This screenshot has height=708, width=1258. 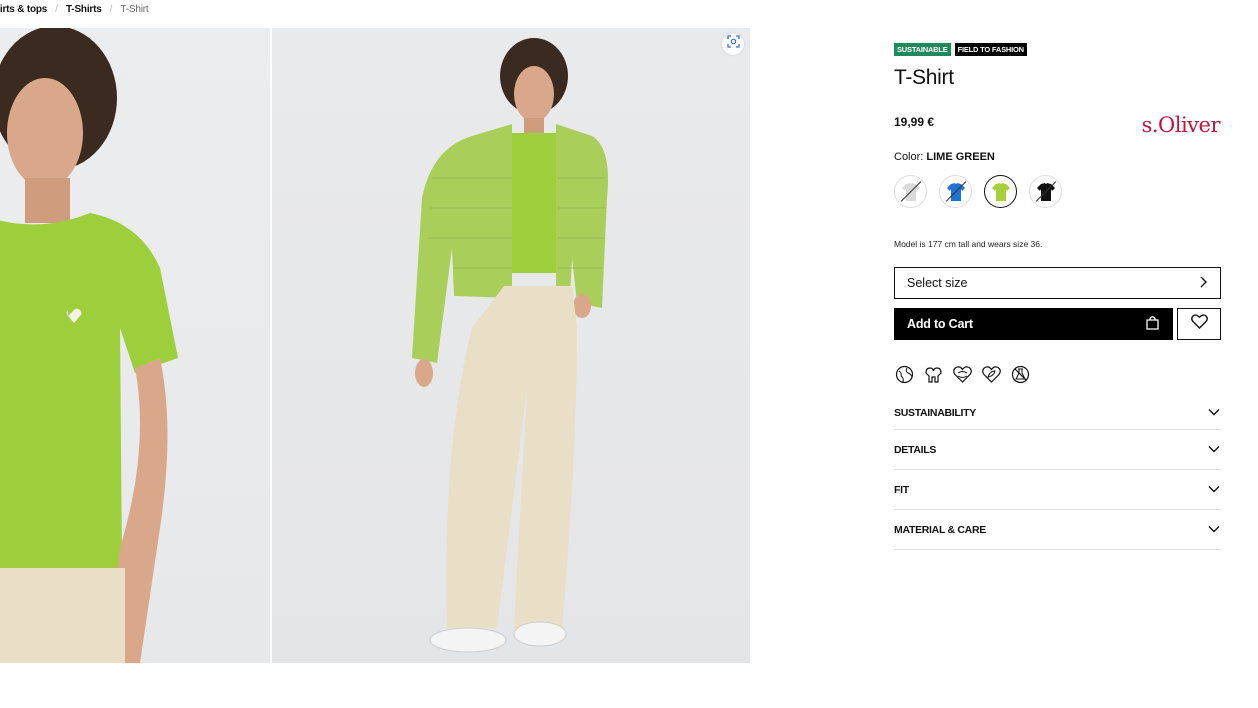 What do you see at coordinates (922, 49) in the screenshot?
I see `badge-sustainable: SUSTAINABLE` at bounding box center [922, 49].